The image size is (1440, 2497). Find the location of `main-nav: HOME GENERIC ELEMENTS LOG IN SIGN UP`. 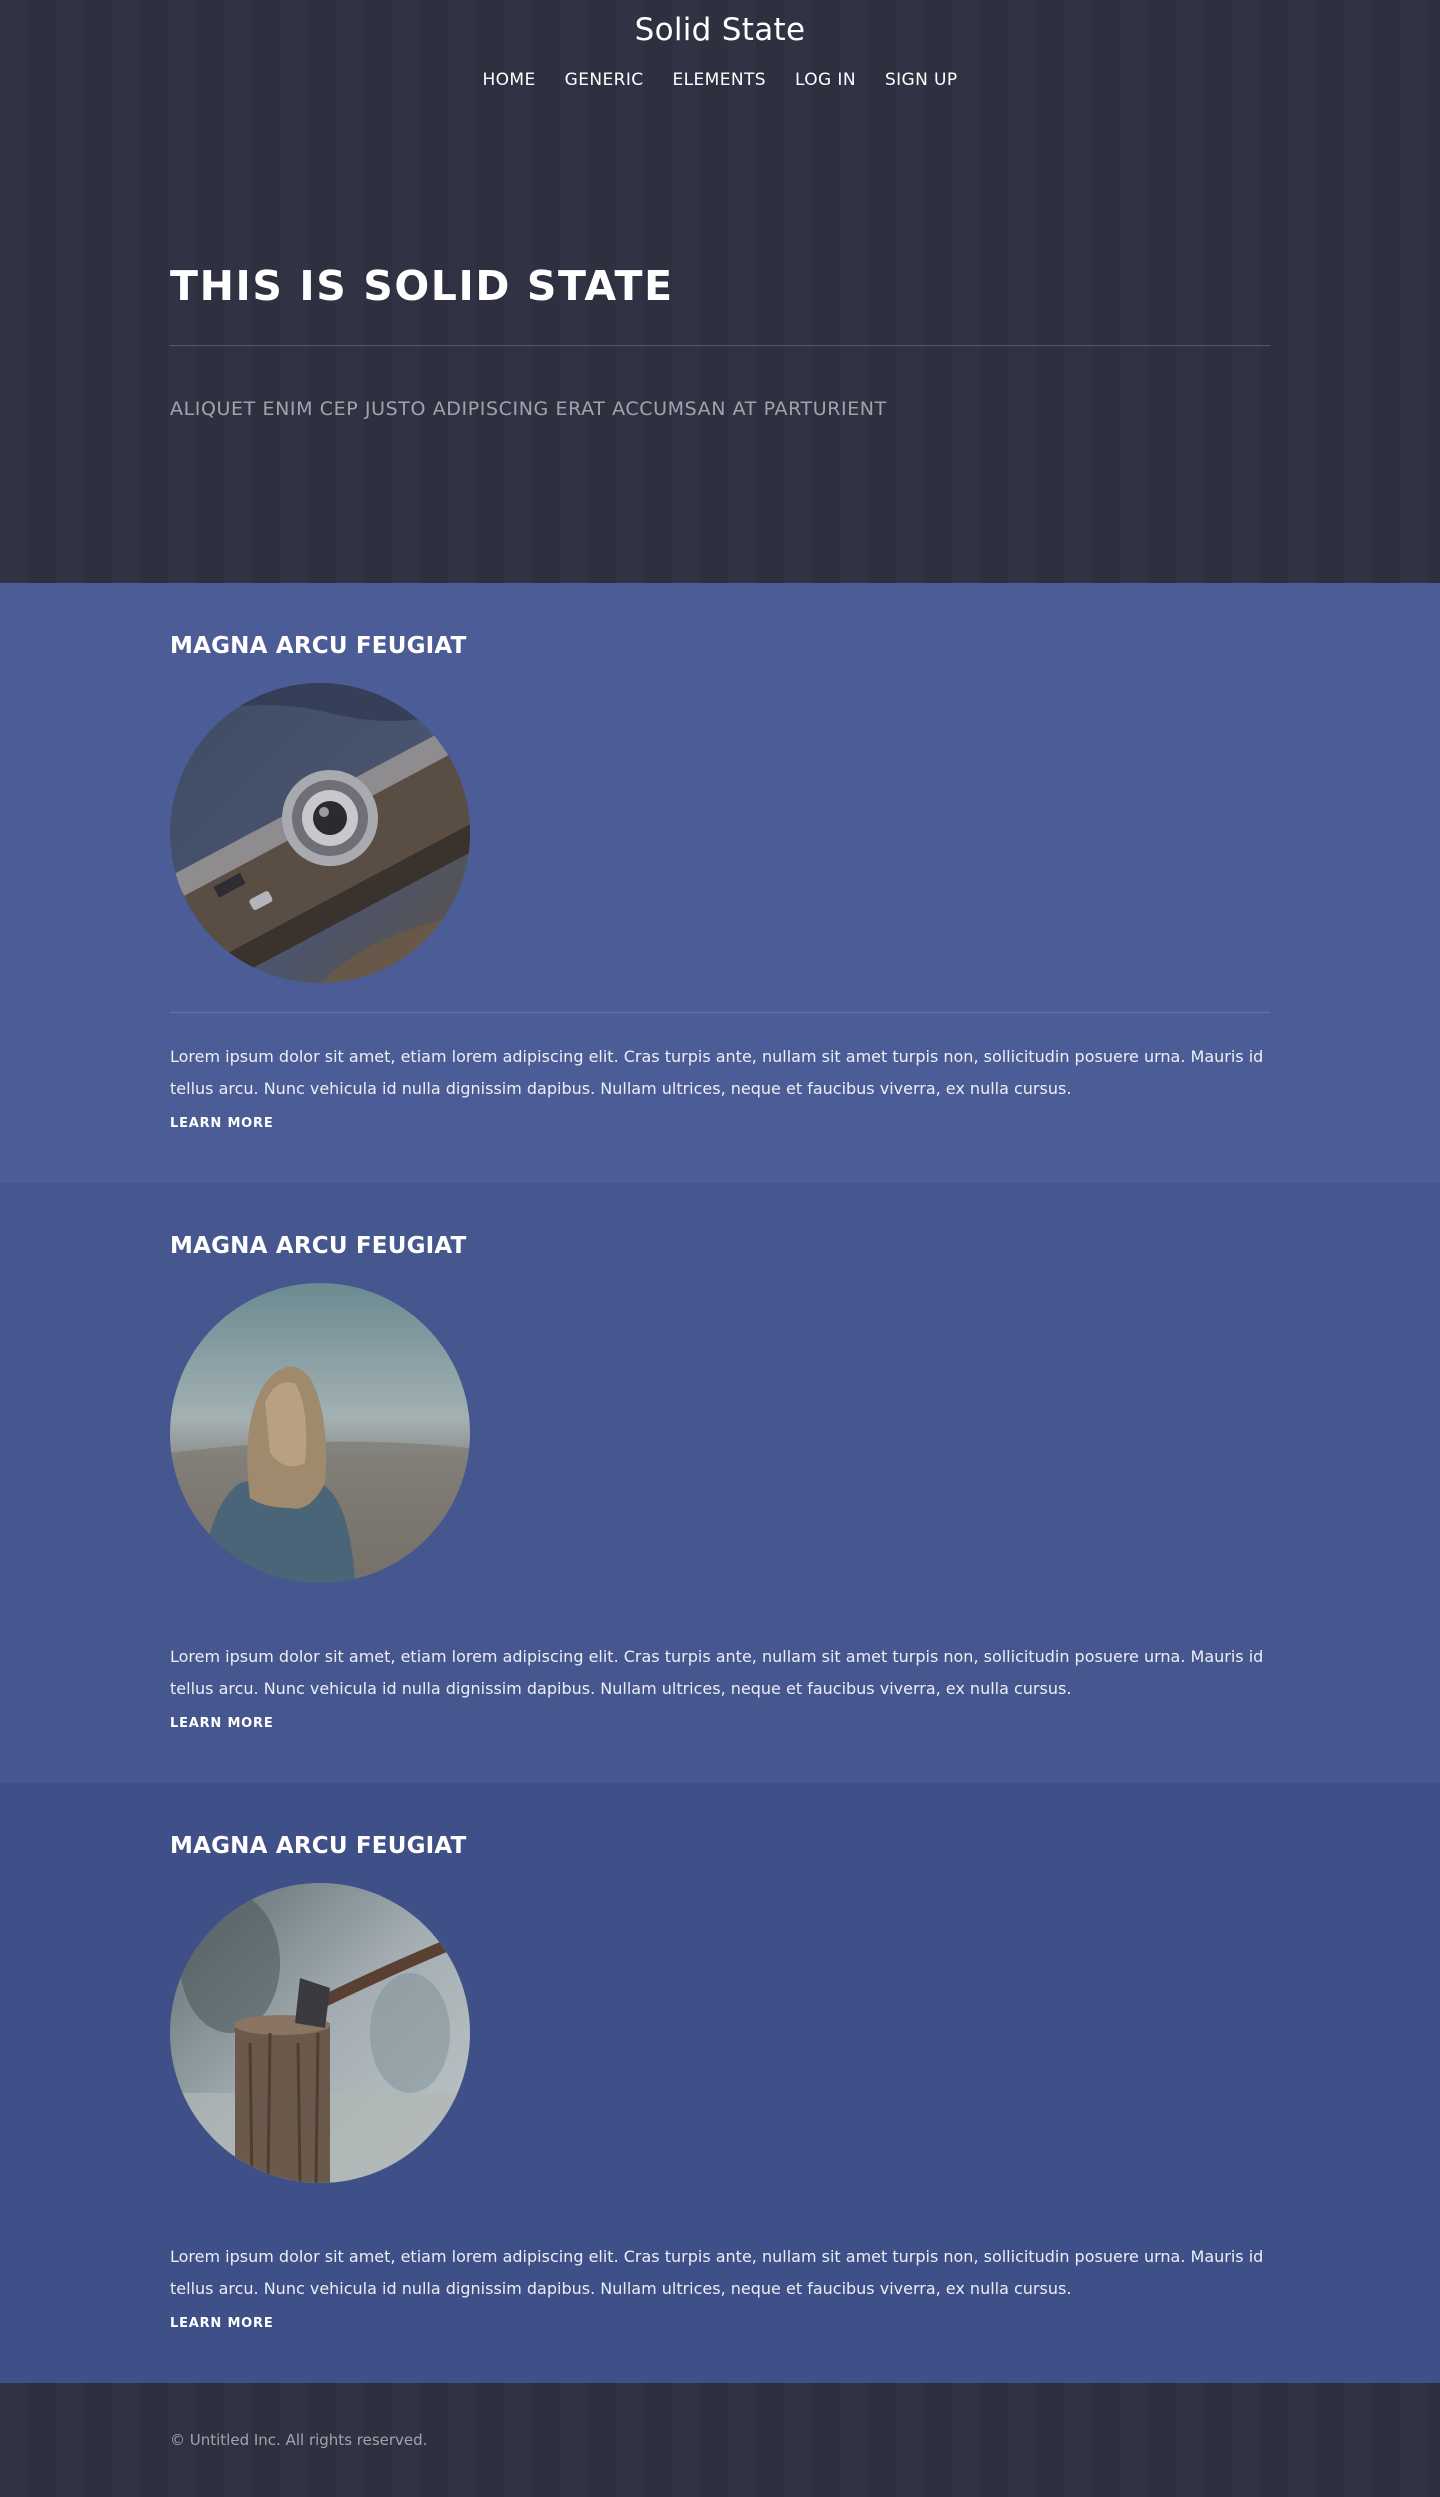

main-nav: HOME GENERIC ELEMENTS LOG IN SIGN UP is located at coordinates (720, 80).